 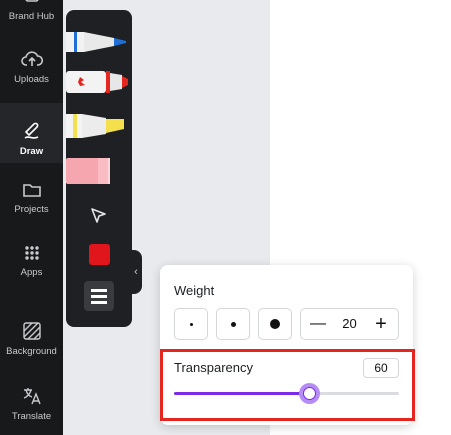 What do you see at coordinates (31, 416) in the screenshot?
I see `sidebar-item-label: Translate` at bounding box center [31, 416].